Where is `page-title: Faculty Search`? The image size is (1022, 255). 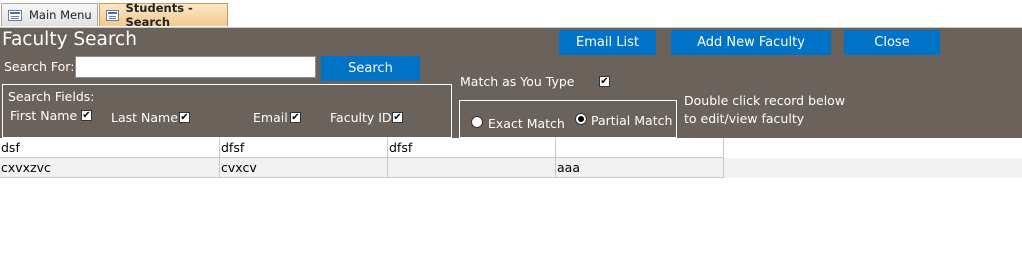 page-title: Faculty Search is located at coordinates (69, 39).